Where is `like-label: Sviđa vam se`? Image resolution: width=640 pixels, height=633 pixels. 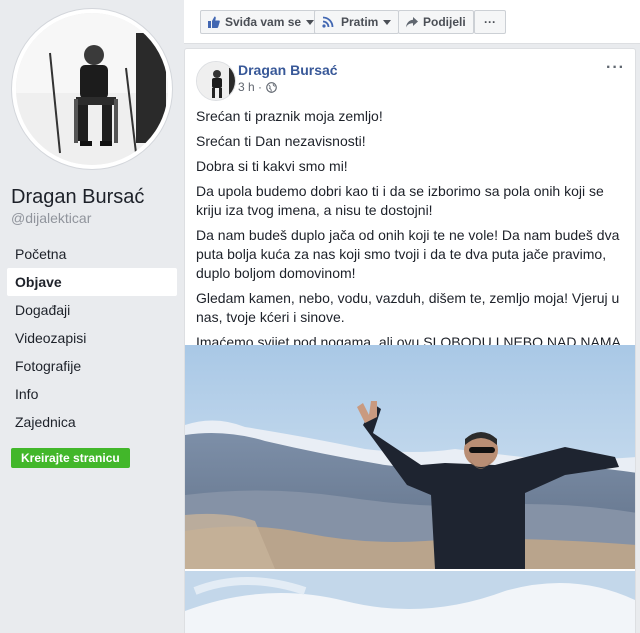 like-label: Sviđa vam se is located at coordinates (263, 22).